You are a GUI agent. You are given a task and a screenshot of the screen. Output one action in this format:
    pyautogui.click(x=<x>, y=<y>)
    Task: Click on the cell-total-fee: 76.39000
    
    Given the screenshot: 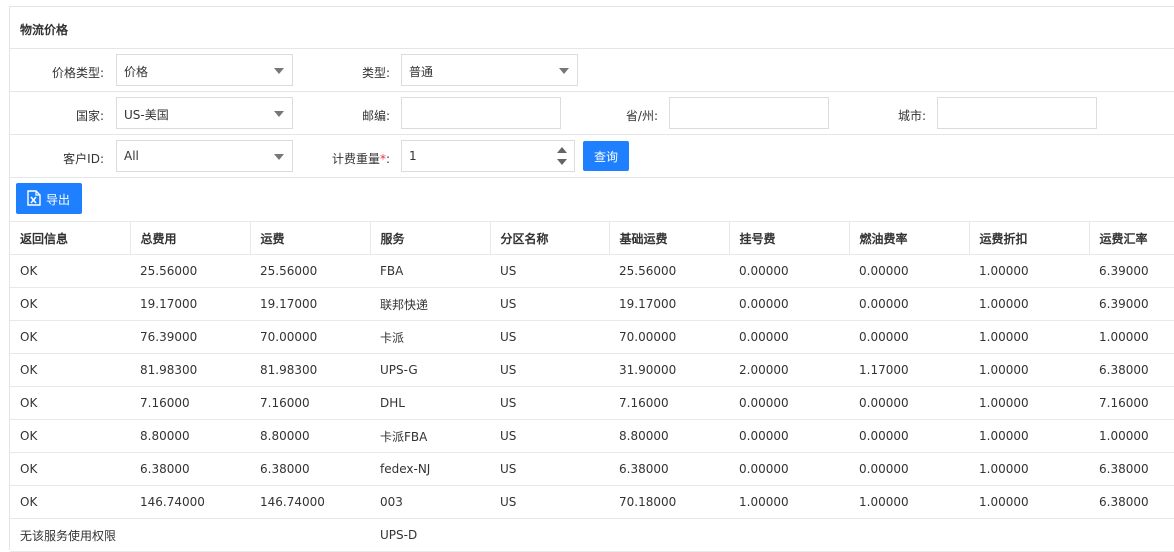 What is the action you would take?
    pyautogui.click(x=190, y=337)
    